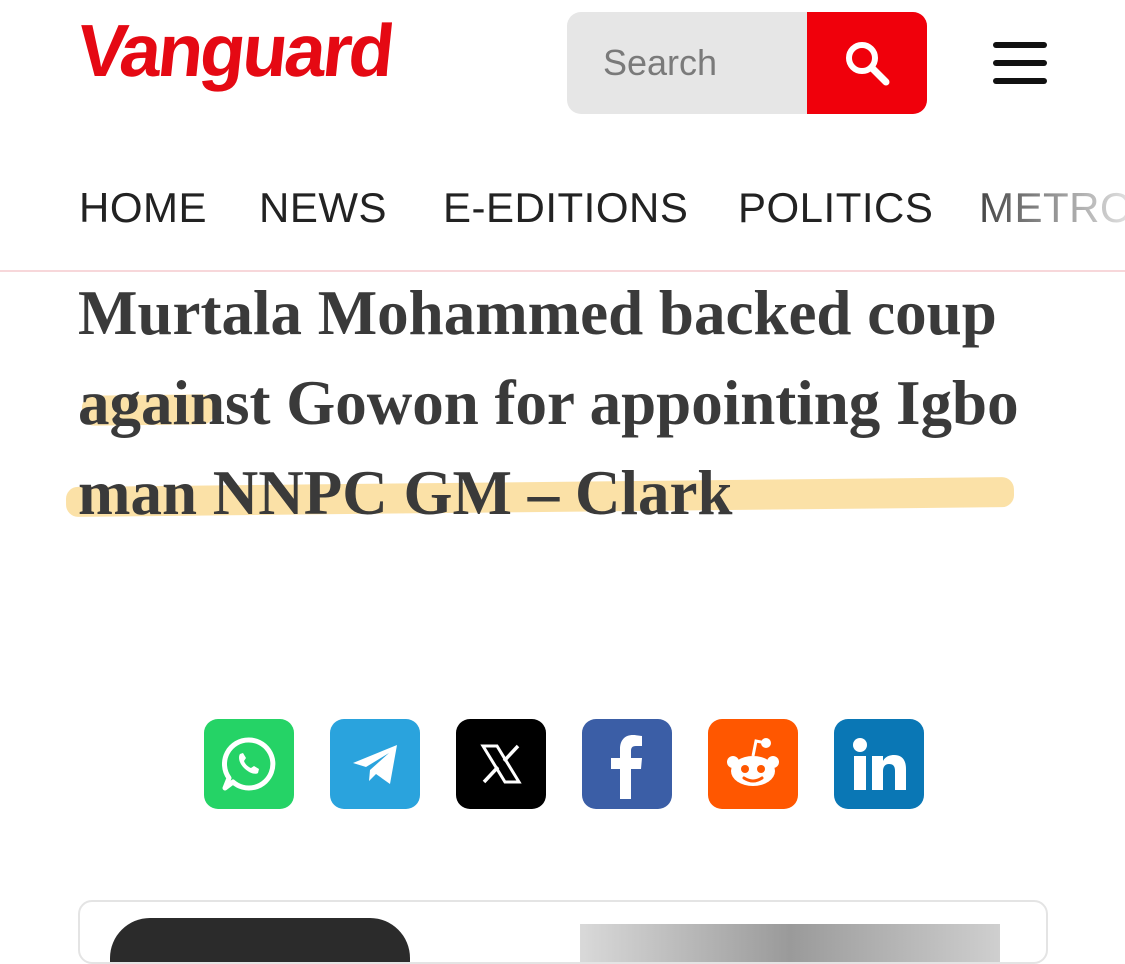 The image size is (1125, 964). I want to click on nav-item-e-editions: E-EDITIONS, so click(565, 208).